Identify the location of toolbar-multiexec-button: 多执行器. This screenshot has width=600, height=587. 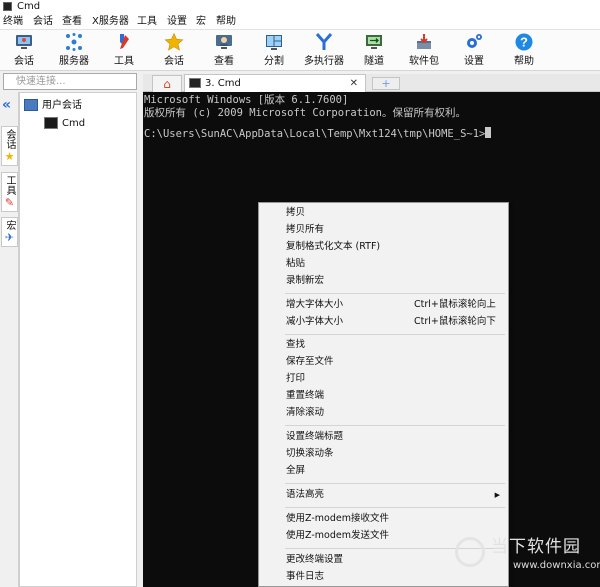
(324, 50).